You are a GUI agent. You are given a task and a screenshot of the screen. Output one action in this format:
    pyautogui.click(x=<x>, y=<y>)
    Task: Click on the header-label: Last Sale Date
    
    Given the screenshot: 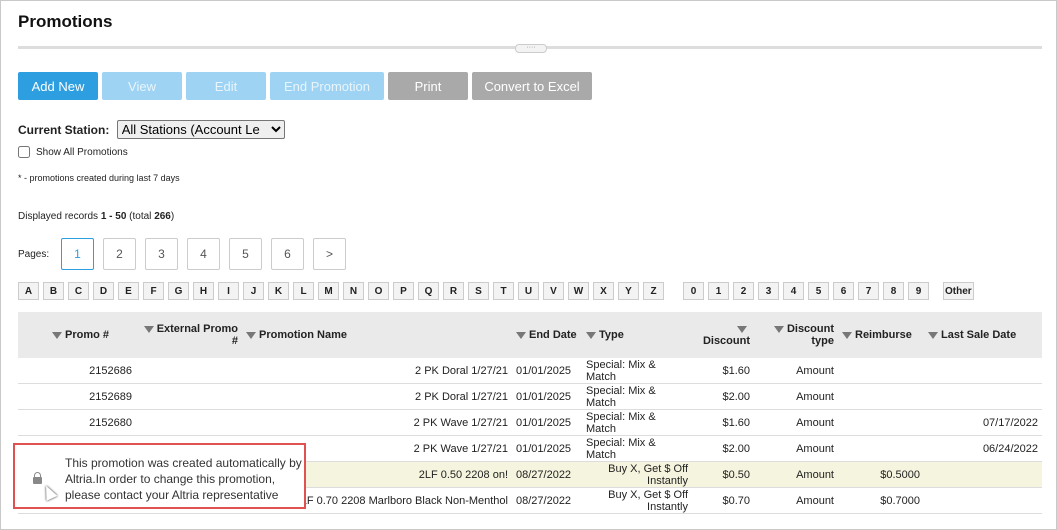 What is the action you would take?
    pyautogui.click(x=979, y=335)
    